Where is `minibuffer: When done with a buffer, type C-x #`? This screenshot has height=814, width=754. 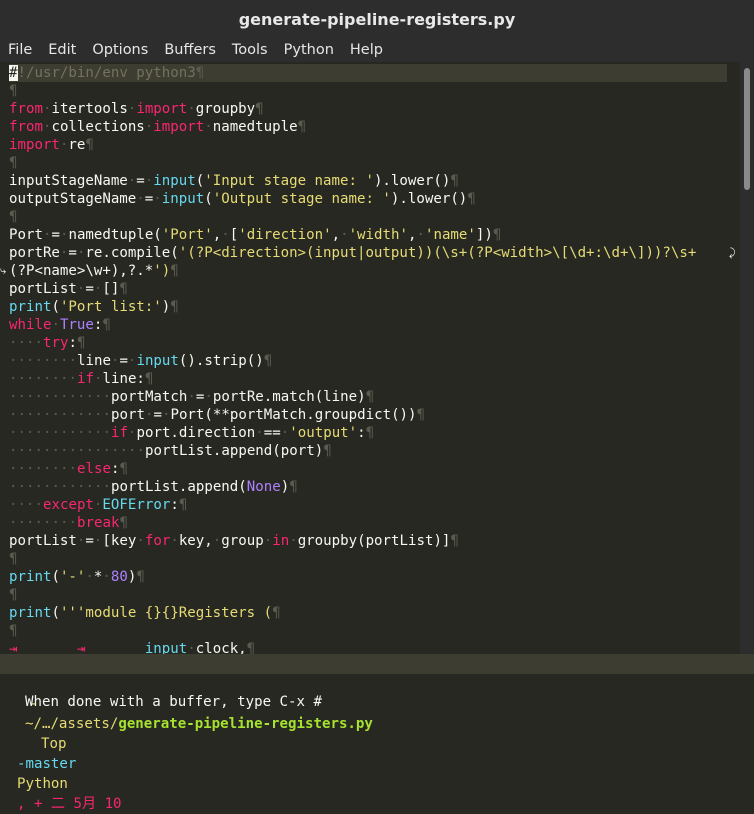 minibuffer: When done with a buffer, type C-x # is located at coordinates (377, 692).